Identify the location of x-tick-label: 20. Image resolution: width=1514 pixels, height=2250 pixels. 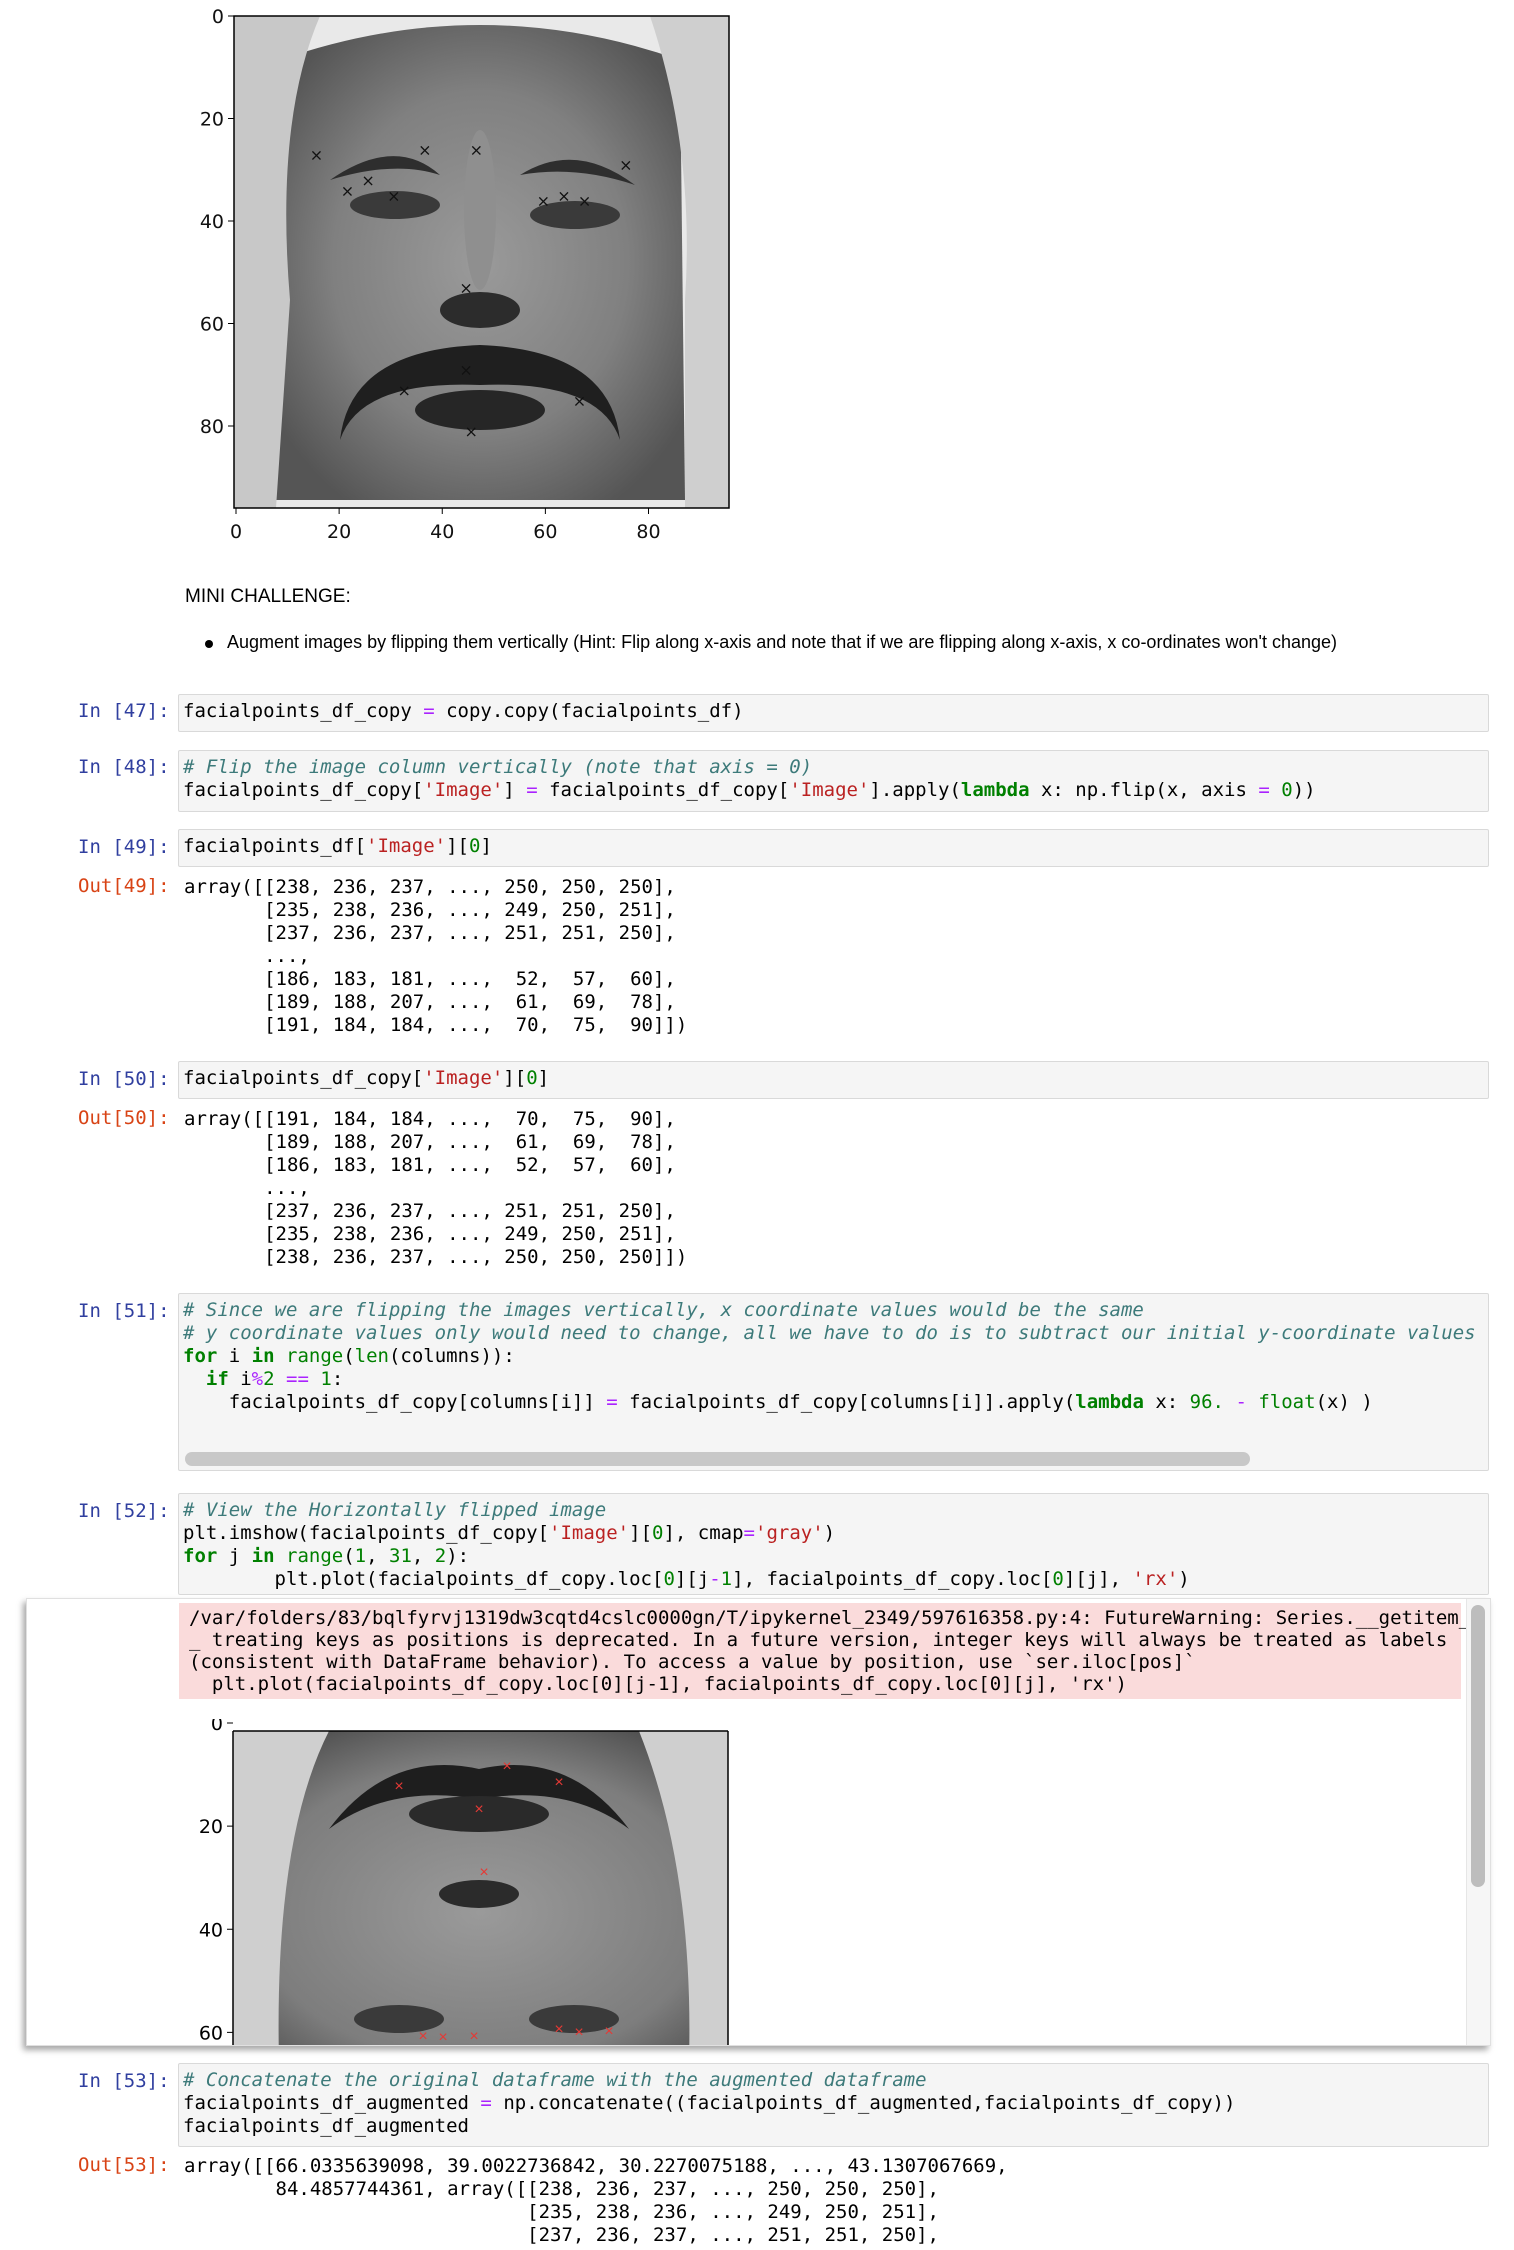
(339, 532).